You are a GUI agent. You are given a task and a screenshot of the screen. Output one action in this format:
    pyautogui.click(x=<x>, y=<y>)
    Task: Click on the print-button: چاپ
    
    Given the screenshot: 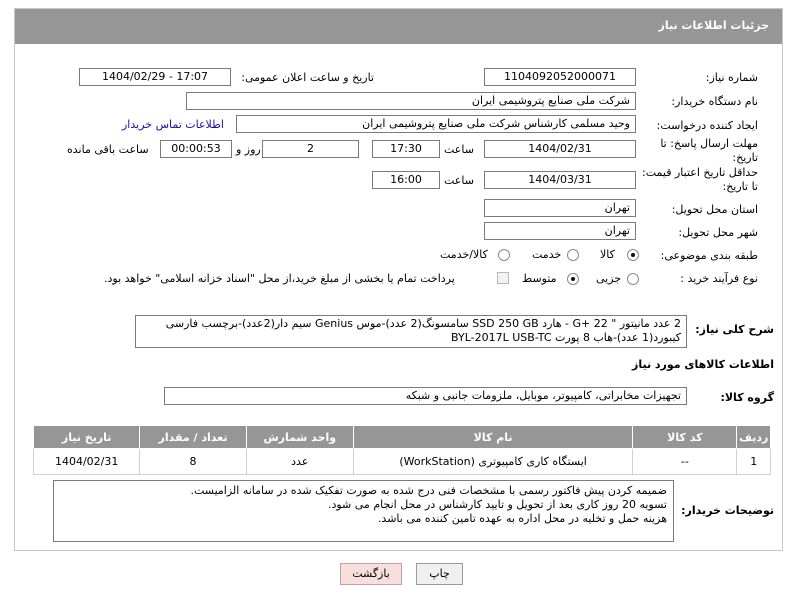 What is the action you would take?
    pyautogui.click(x=439, y=574)
    